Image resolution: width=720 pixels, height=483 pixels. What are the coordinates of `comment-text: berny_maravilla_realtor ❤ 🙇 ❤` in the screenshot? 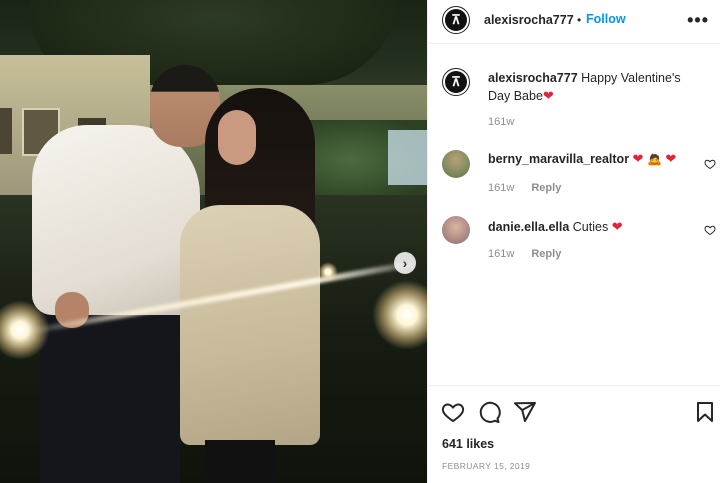 It's located at (588, 159).